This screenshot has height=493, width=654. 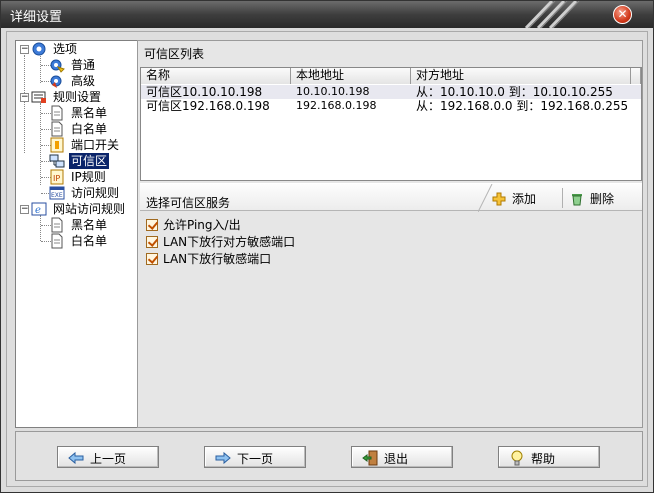 What do you see at coordinates (208, 106) in the screenshot?
I see `row-name: 可信区192.168.0.198` at bounding box center [208, 106].